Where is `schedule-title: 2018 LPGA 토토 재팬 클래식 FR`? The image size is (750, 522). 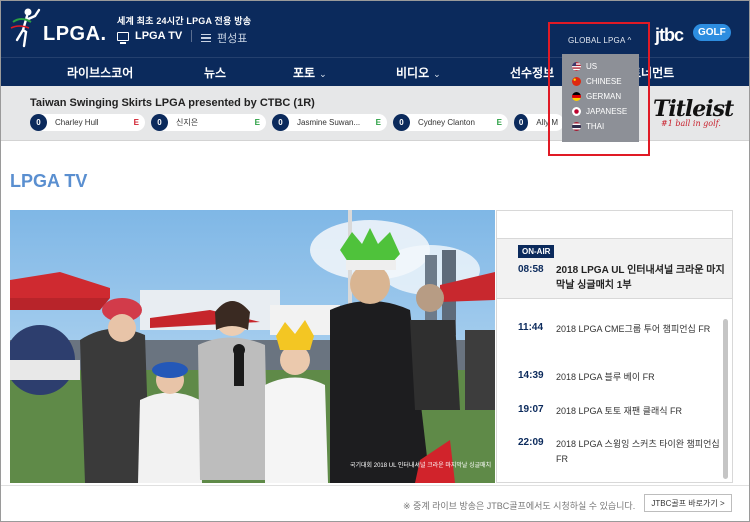 schedule-title: 2018 LPGA 토토 재팬 클래식 FR is located at coordinates (619, 411).